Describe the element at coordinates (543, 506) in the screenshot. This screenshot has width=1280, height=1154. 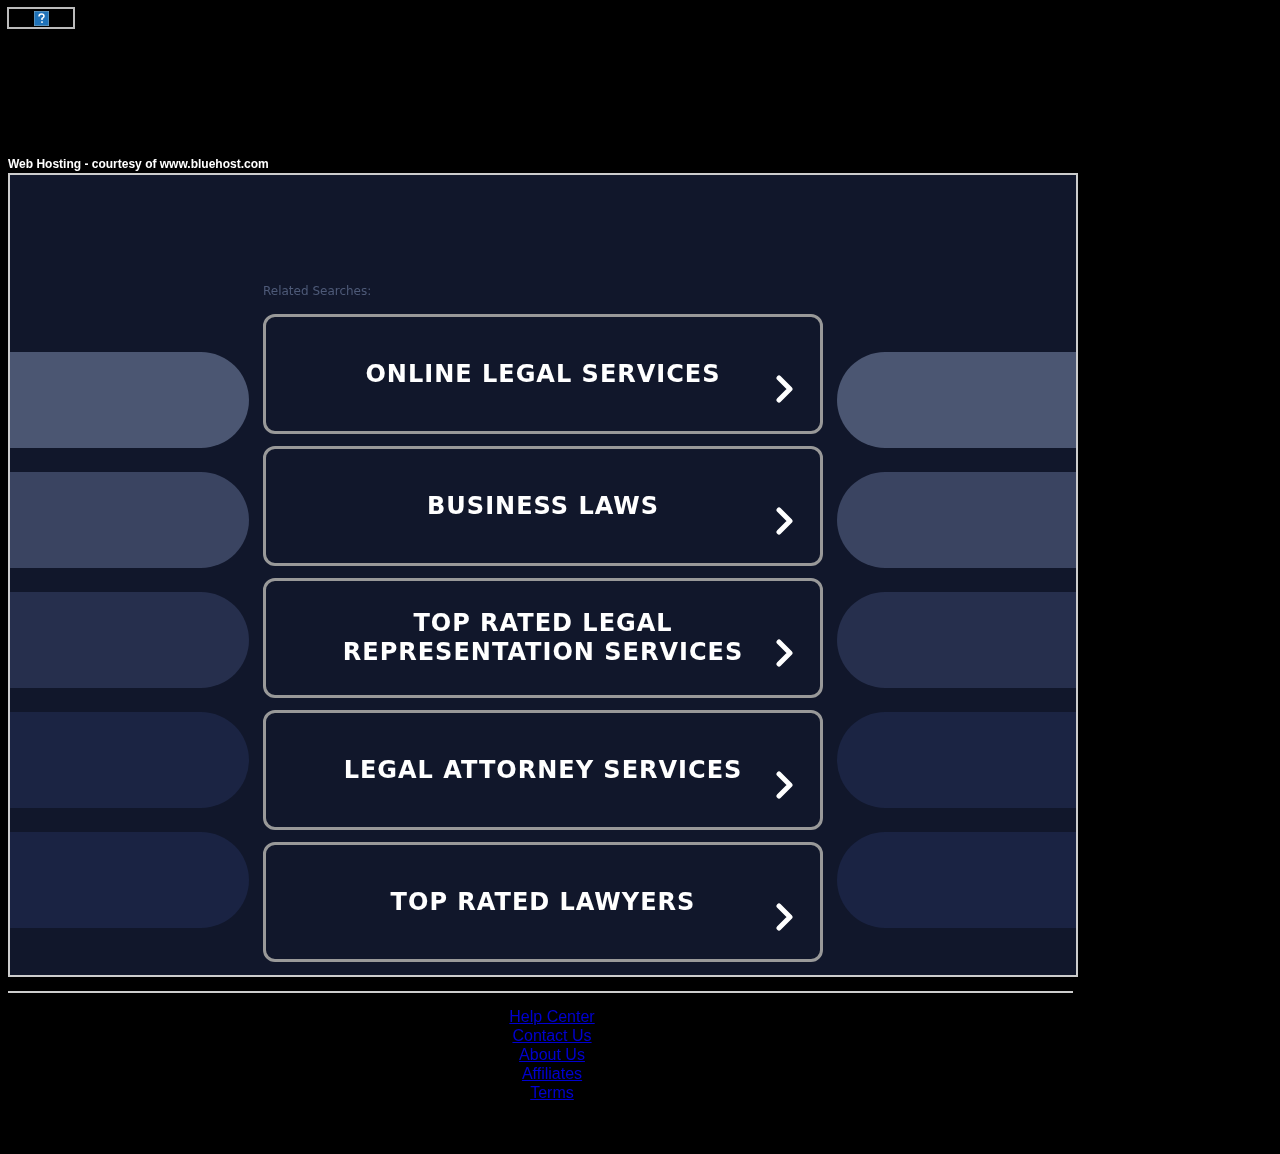
I see `related-search-button: BUSINESS LAWS` at that location.